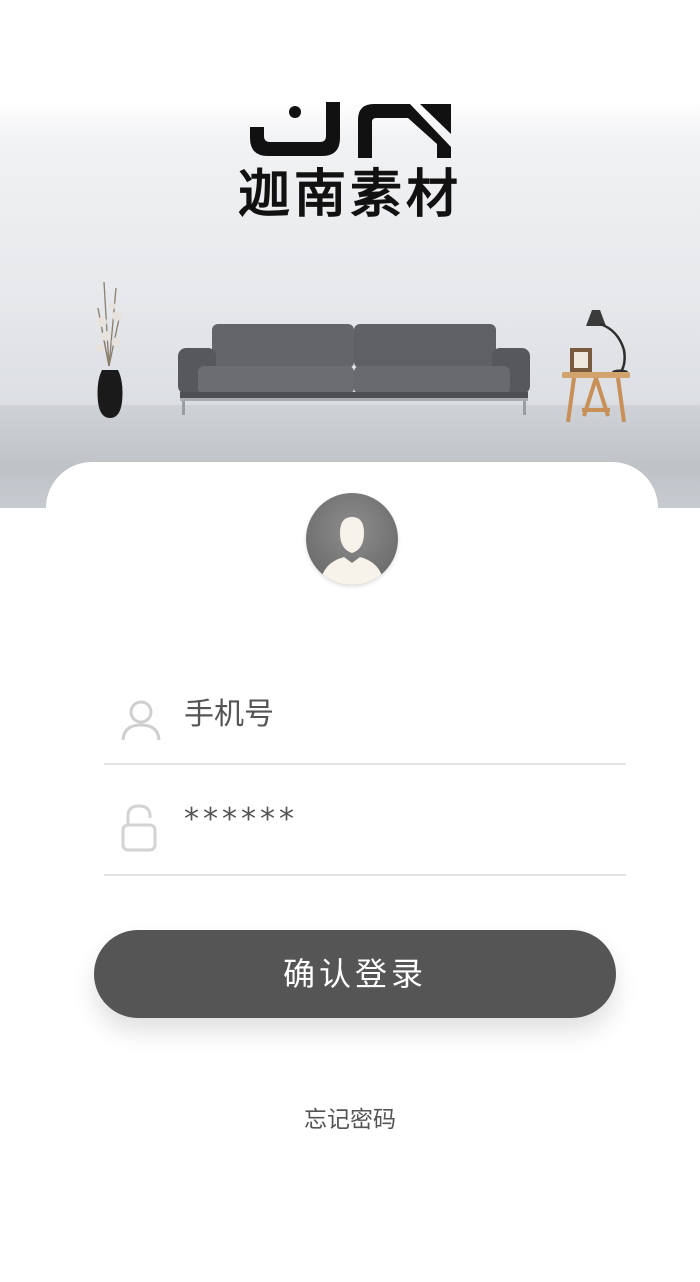  Describe the element at coordinates (370, 819) in the screenshot. I see `password-input` at that location.